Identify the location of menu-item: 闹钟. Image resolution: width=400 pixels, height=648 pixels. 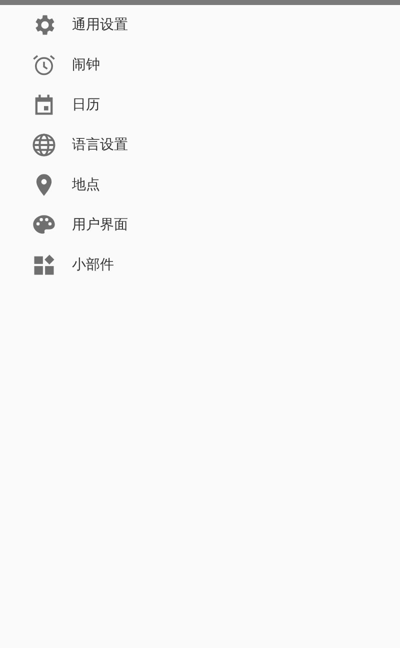
(200, 65).